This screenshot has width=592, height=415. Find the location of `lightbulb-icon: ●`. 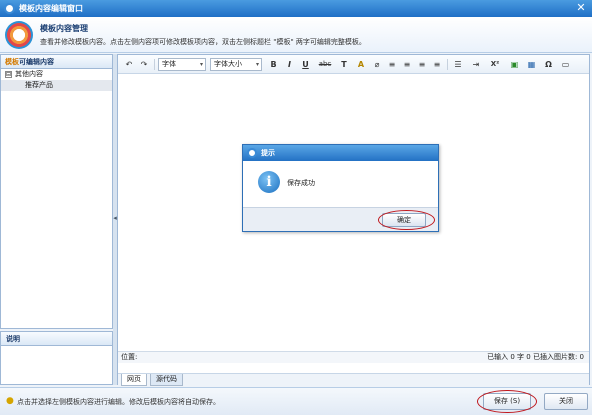

lightbulb-icon: ● is located at coordinates (10, 401).